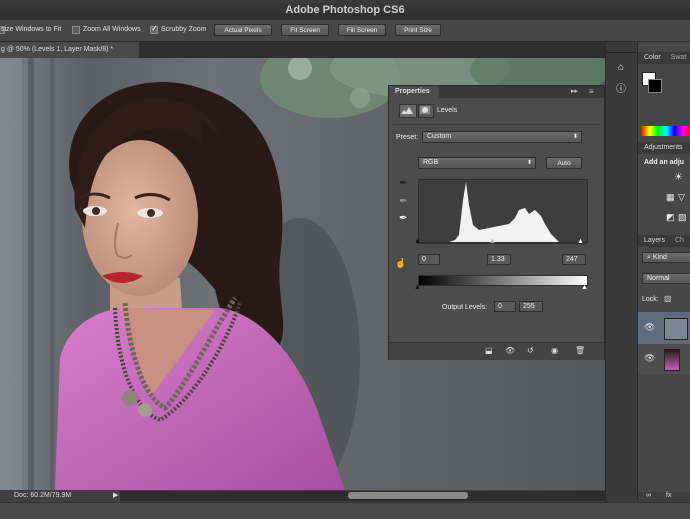 Image resolution: width=690 pixels, height=519 pixels. I want to click on brightness-icon: ☀, so click(678, 177).